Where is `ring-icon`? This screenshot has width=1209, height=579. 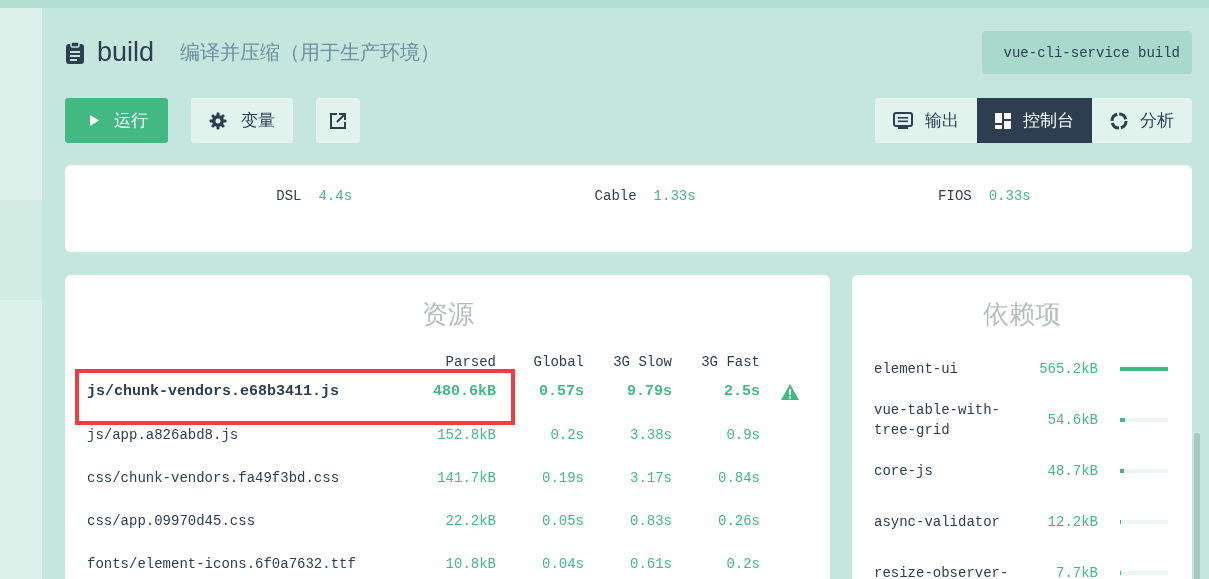
ring-icon is located at coordinates (1119, 120).